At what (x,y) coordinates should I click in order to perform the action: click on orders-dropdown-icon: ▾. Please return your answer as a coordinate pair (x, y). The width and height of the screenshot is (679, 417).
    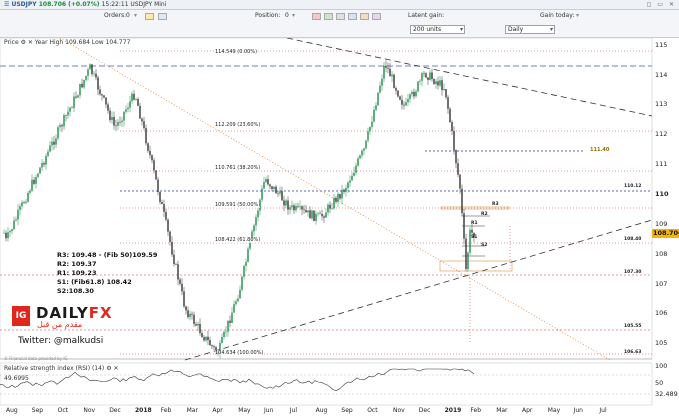
    Looking at the image, I should click on (135, 15).